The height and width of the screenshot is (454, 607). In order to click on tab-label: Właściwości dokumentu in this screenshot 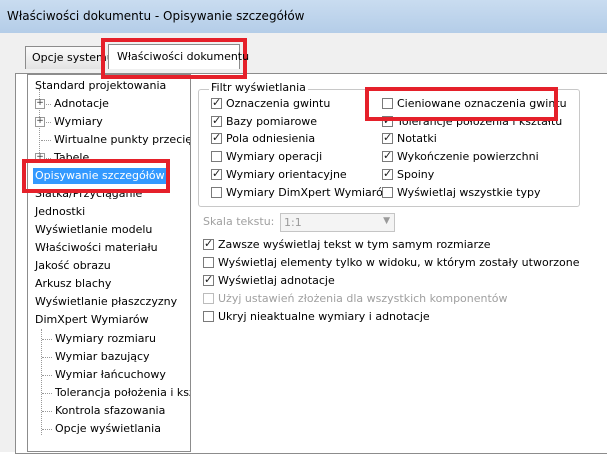, I will do `click(183, 56)`.